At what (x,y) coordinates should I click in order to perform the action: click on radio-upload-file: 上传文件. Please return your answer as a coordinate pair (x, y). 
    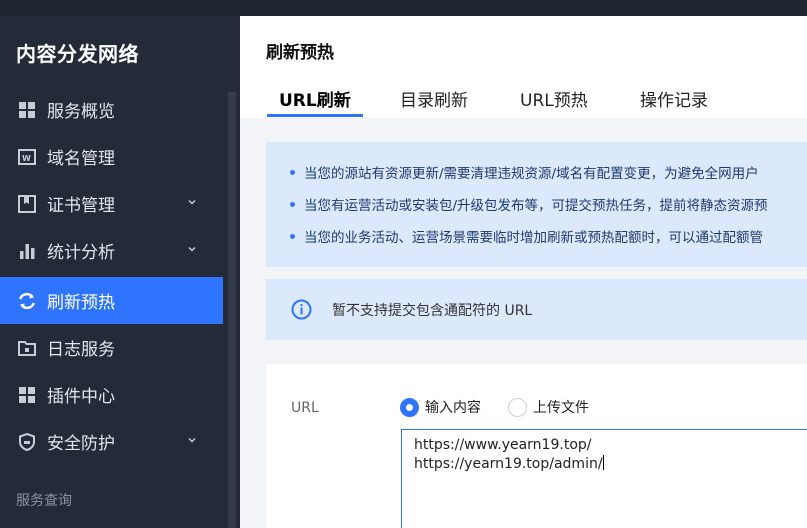
    Looking at the image, I should click on (548, 407).